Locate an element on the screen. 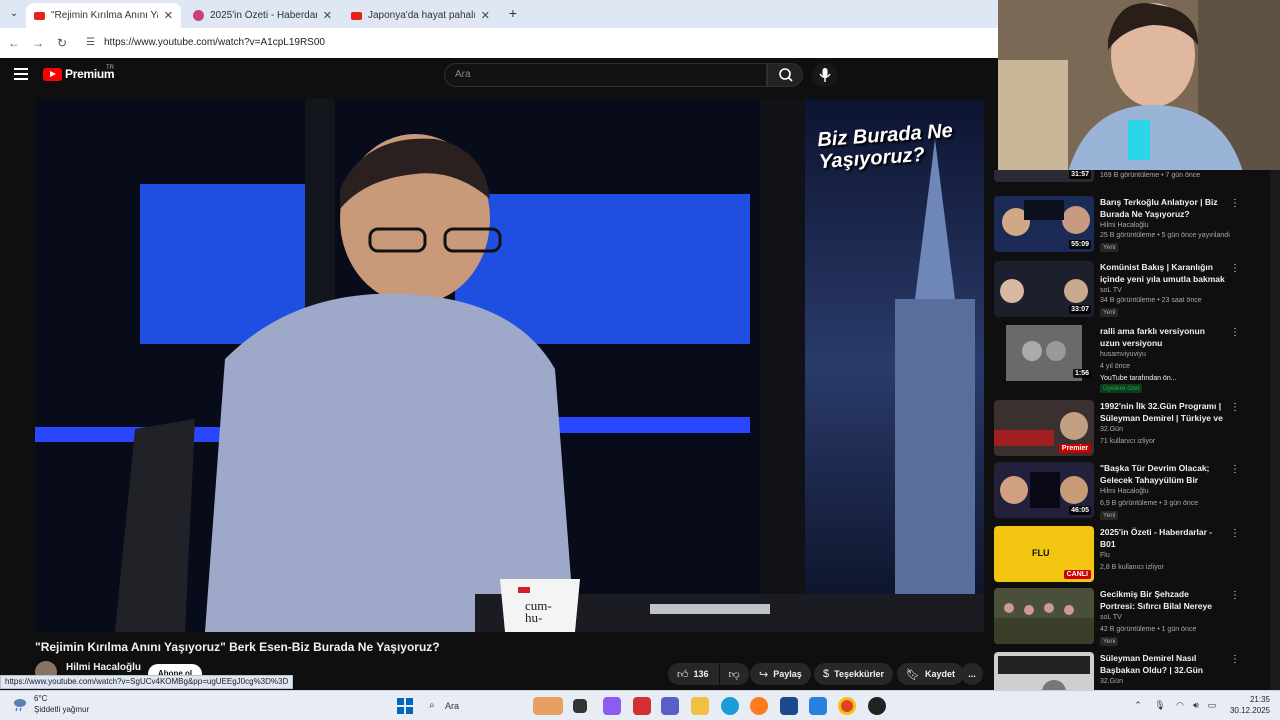 The height and width of the screenshot is (720, 1280). taskbar-search: ⌕ Ara is located at coordinates (477, 706).